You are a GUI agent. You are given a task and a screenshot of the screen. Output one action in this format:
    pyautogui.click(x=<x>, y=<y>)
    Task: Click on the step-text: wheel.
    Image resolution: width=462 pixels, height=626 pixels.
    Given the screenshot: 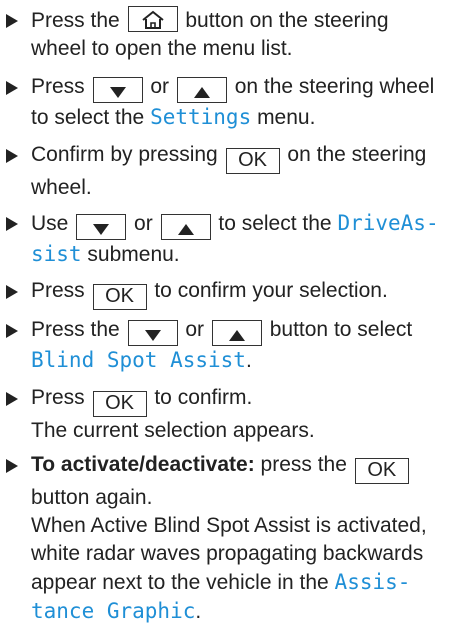 What is the action you would take?
    pyautogui.click(x=61, y=187)
    